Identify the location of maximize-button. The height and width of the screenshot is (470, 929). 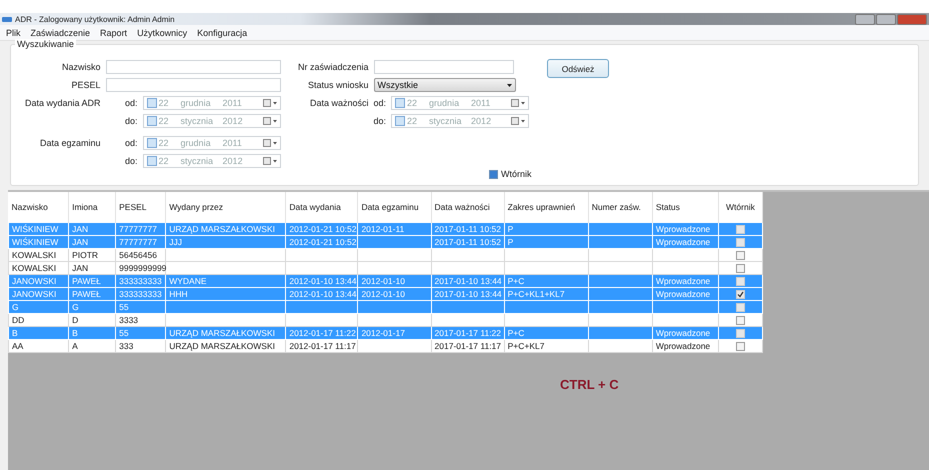
(886, 19).